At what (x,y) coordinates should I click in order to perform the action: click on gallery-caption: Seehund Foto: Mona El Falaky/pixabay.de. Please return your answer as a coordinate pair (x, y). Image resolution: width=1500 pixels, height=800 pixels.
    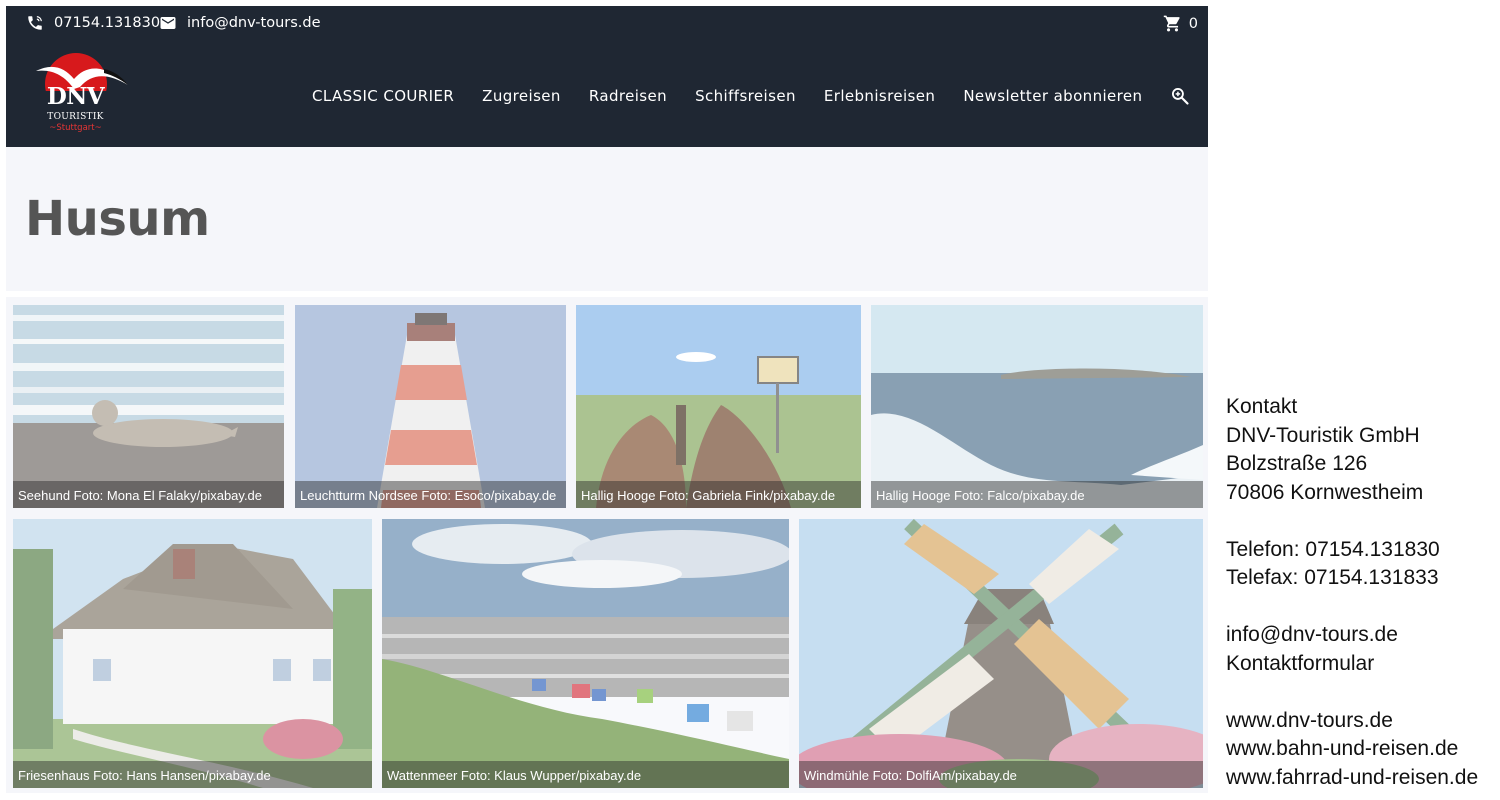
    Looking at the image, I should click on (148, 494).